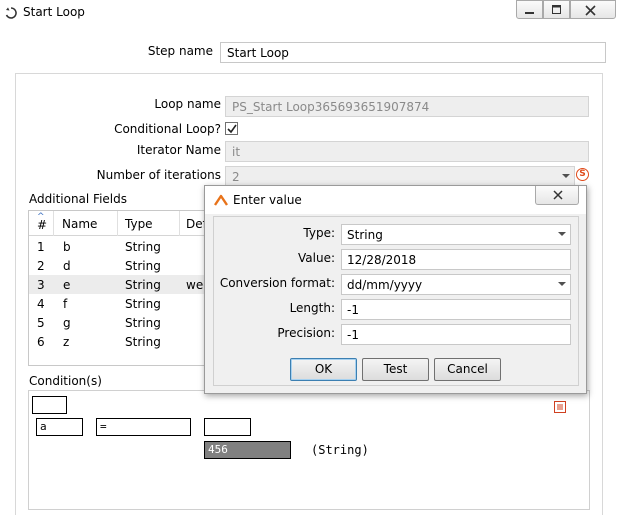 This screenshot has width=617, height=515. I want to click on row-name: f, so click(65, 304).